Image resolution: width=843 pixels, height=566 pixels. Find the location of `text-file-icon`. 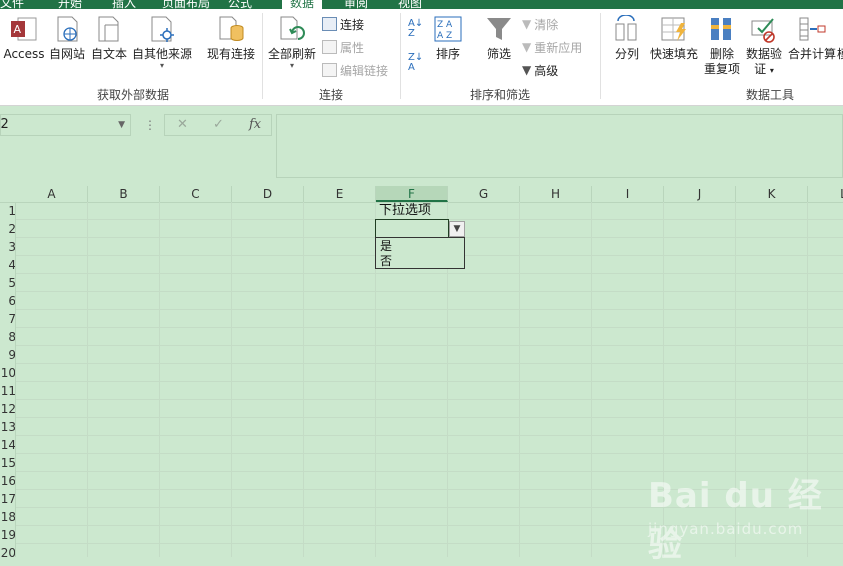

text-file-icon is located at coordinates (108, 29).